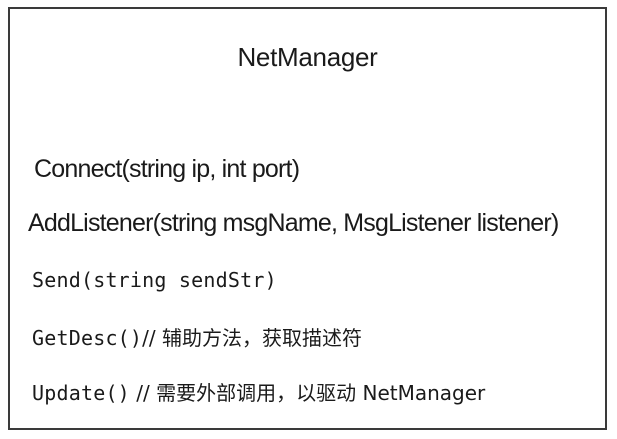 The width and height of the screenshot is (617, 439). What do you see at coordinates (167, 169) in the screenshot?
I see `method-connect: Connect(string ip, int port)` at bounding box center [167, 169].